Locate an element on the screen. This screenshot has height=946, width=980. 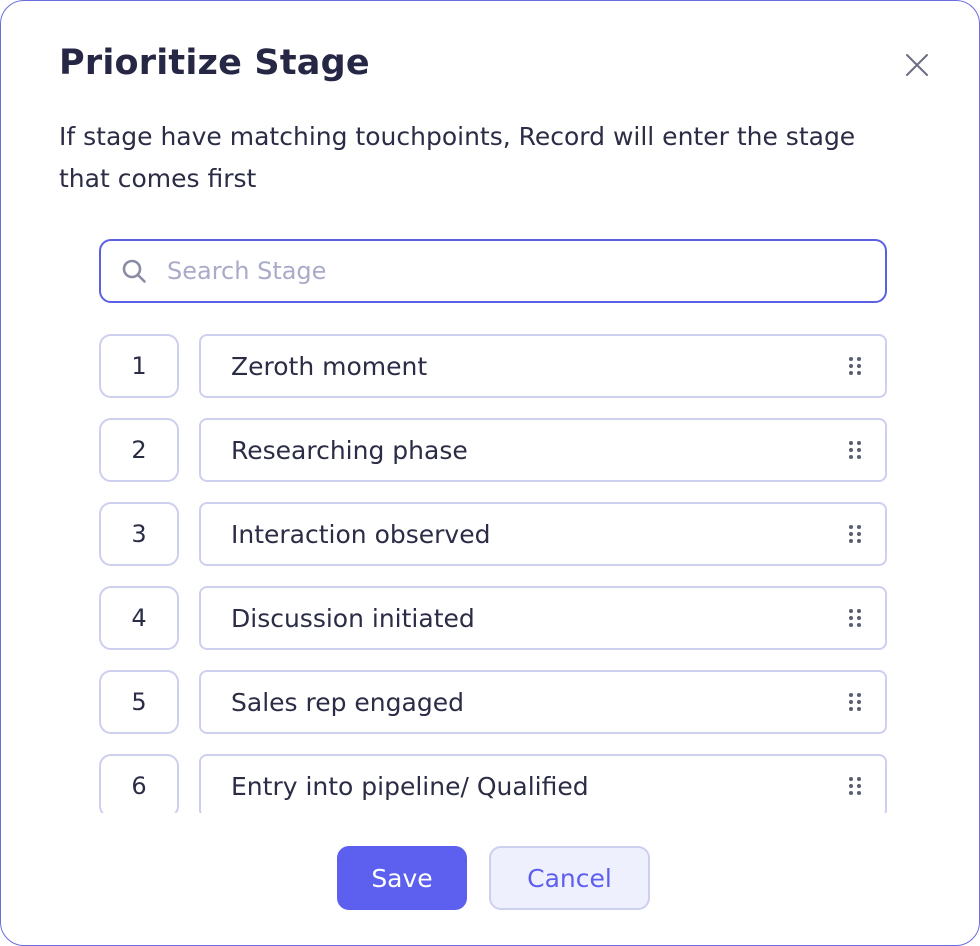
save-button: Save is located at coordinates (402, 878).